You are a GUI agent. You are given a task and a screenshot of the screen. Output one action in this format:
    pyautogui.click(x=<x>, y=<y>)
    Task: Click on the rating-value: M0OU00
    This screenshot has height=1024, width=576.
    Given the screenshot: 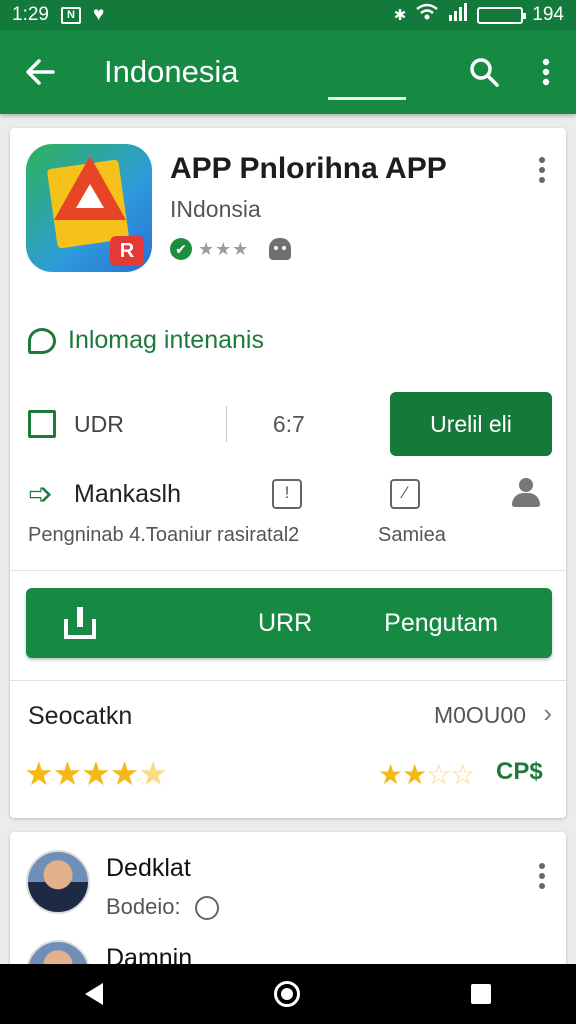 What is the action you would take?
    pyautogui.click(x=479, y=715)
    